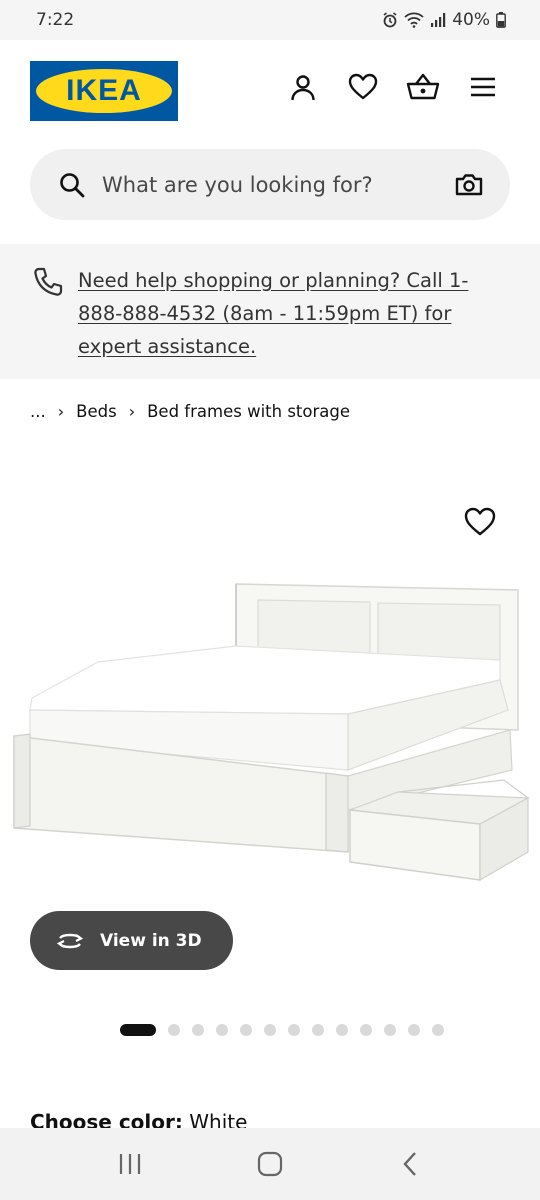  Describe the element at coordinates (410, 1164) in the screenshot. I see `back-icon` at that location.